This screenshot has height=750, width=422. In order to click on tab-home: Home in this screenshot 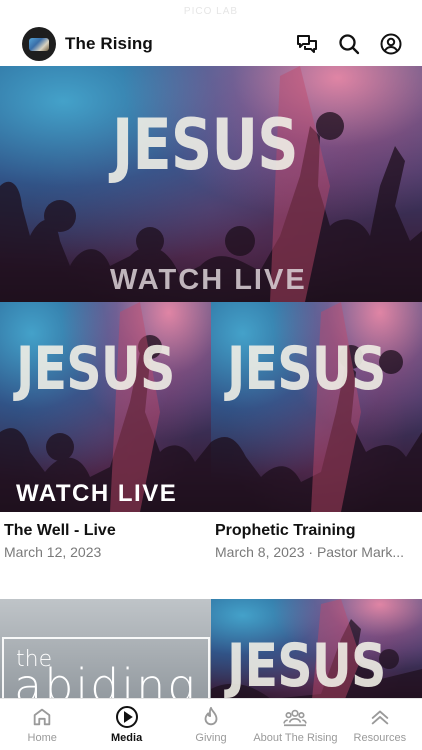, I will do `click(42, 724)`.